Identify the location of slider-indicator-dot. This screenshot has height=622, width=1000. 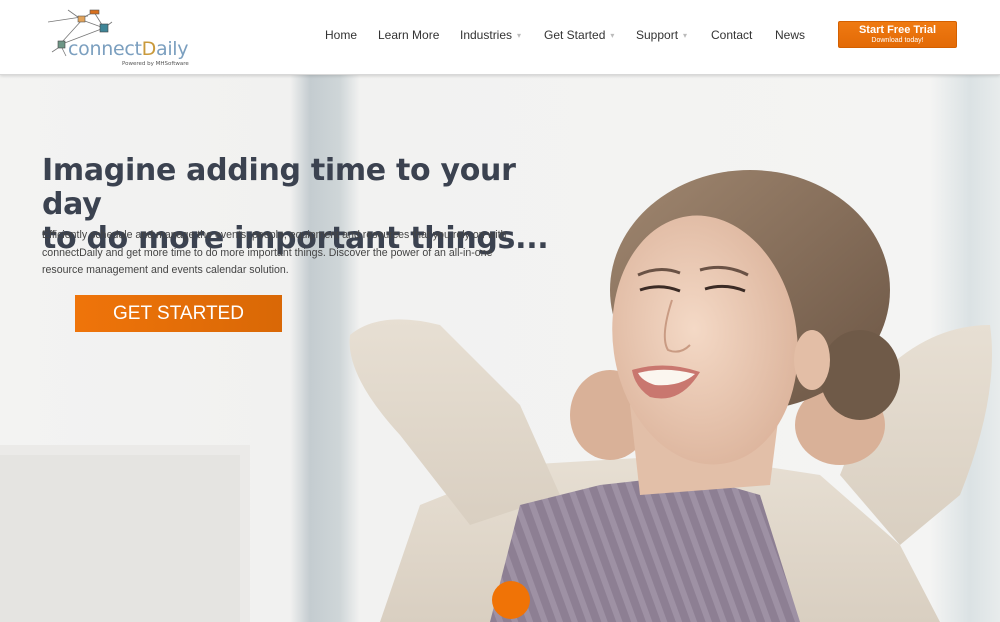
(511, 600).